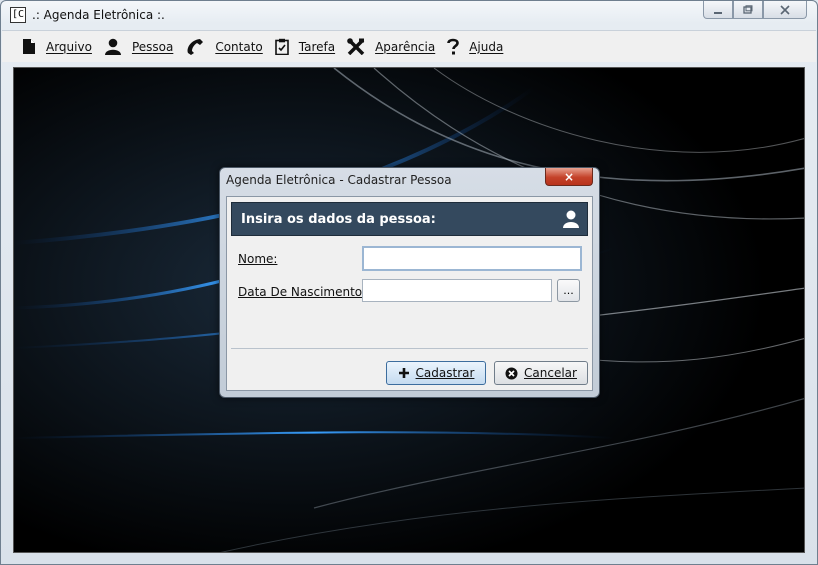 The width and height of the screenshot is (818, 565). I want to click on menu-ajuda: Ajuda, so click(475, 46).